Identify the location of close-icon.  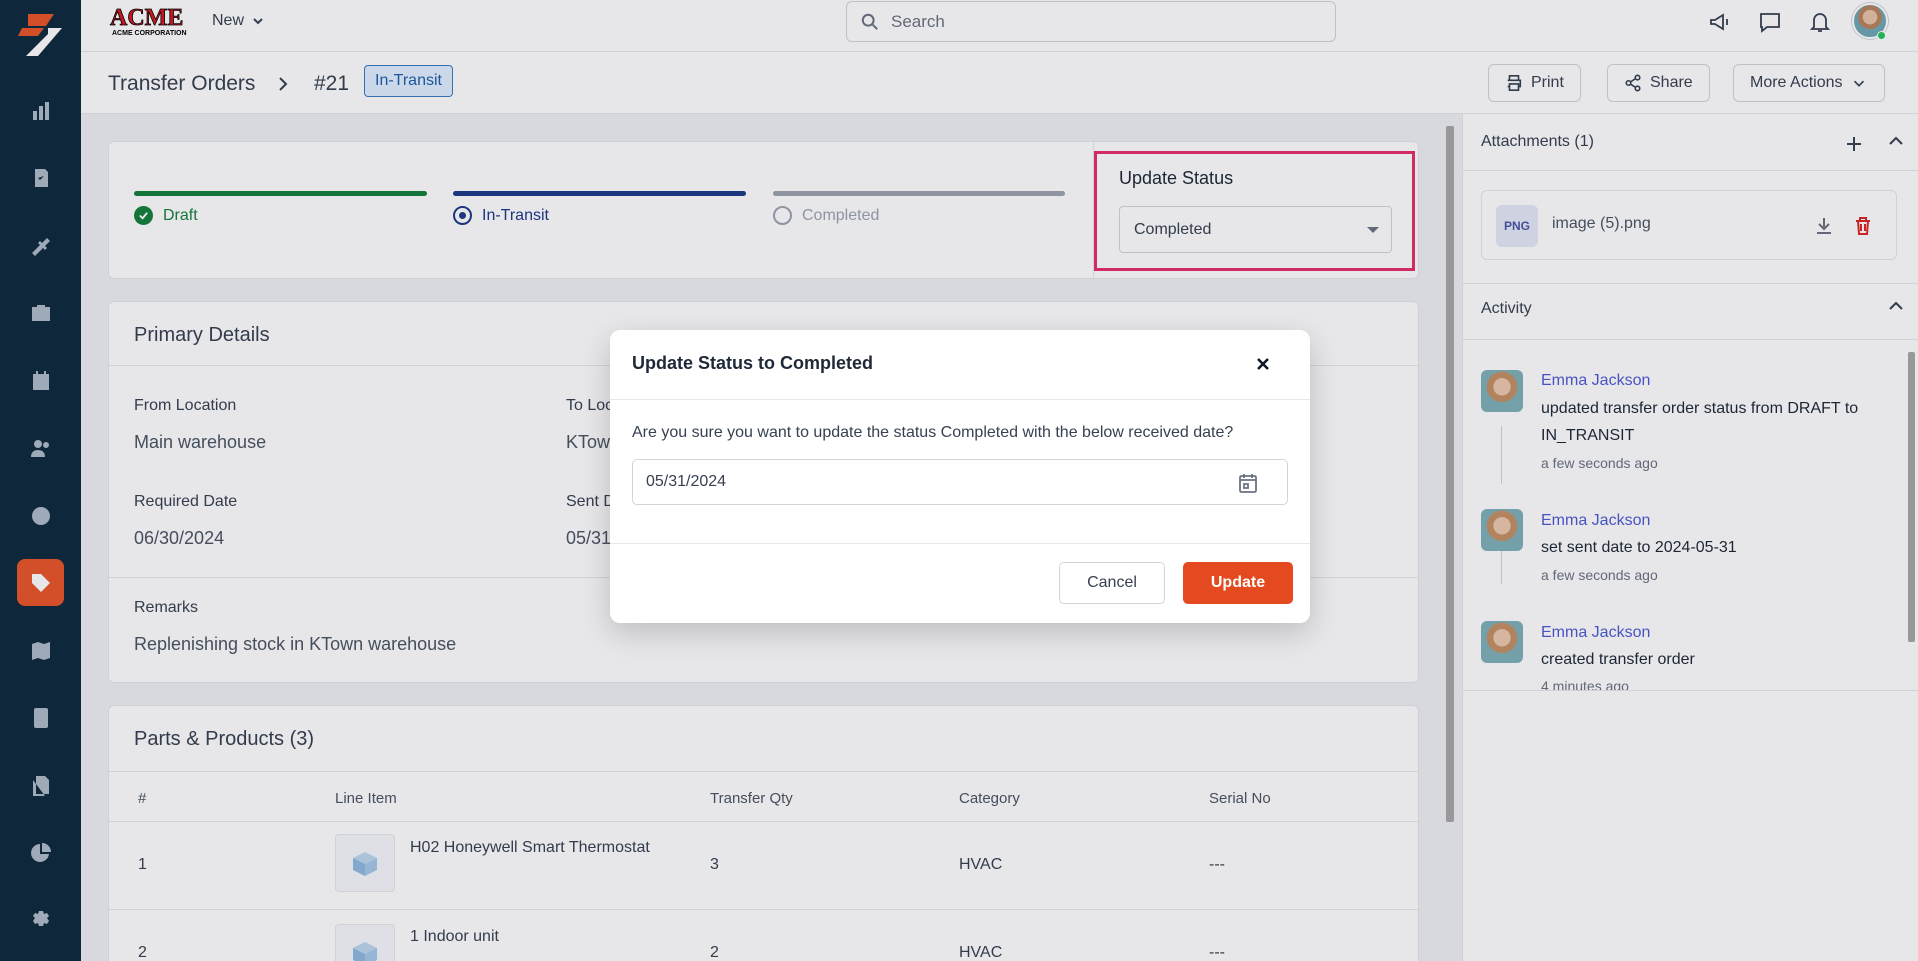
(1263, 364).